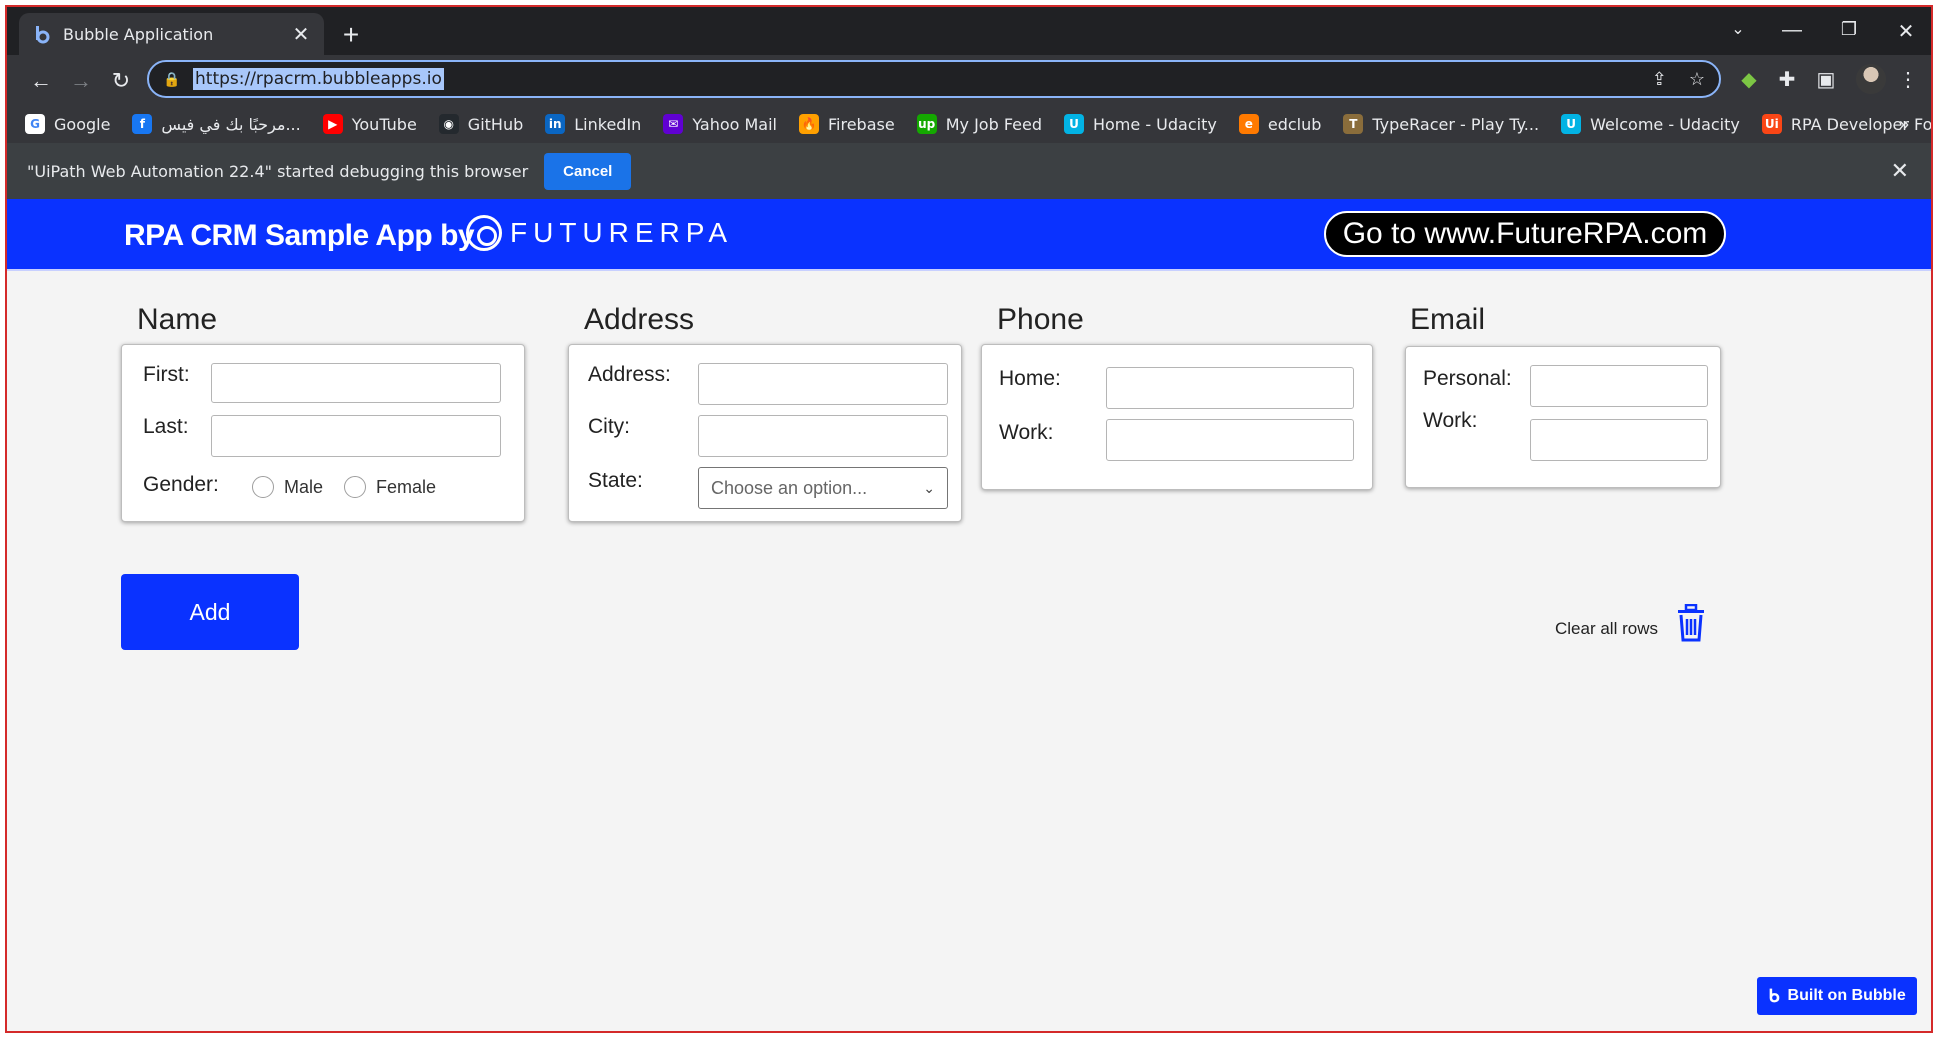 The height and width of the screenshot is (1038, 1938). What do you see at coordinates (1908, 80) in the screenshot?
I see `menu-kebab-icon: ⋮` at bounding box center [1908, 80].